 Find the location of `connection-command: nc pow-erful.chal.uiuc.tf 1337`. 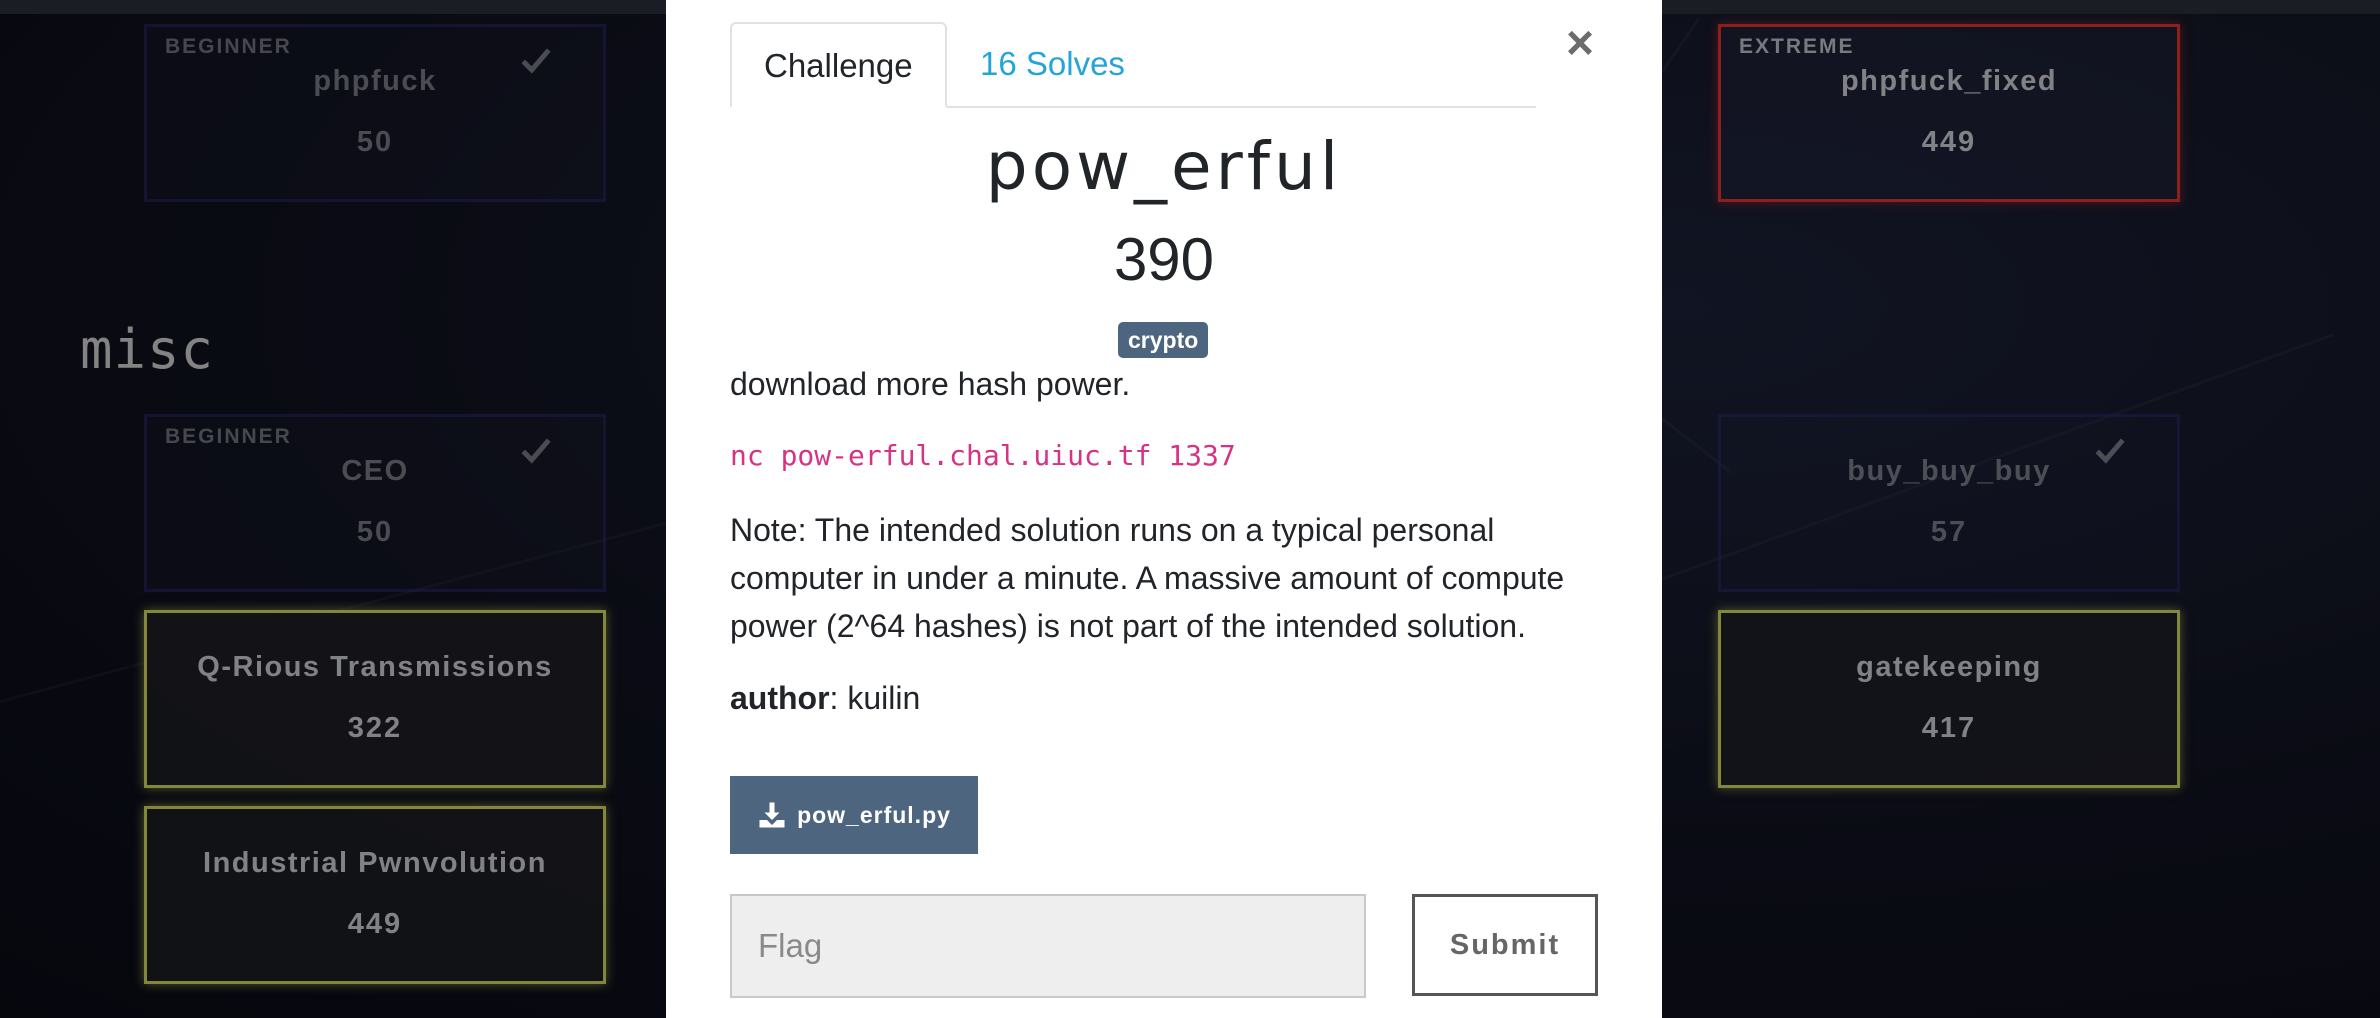

connection-command: nc pow-erful.chal.uiuc.tf 1337 is located at coordinates (983, 455).